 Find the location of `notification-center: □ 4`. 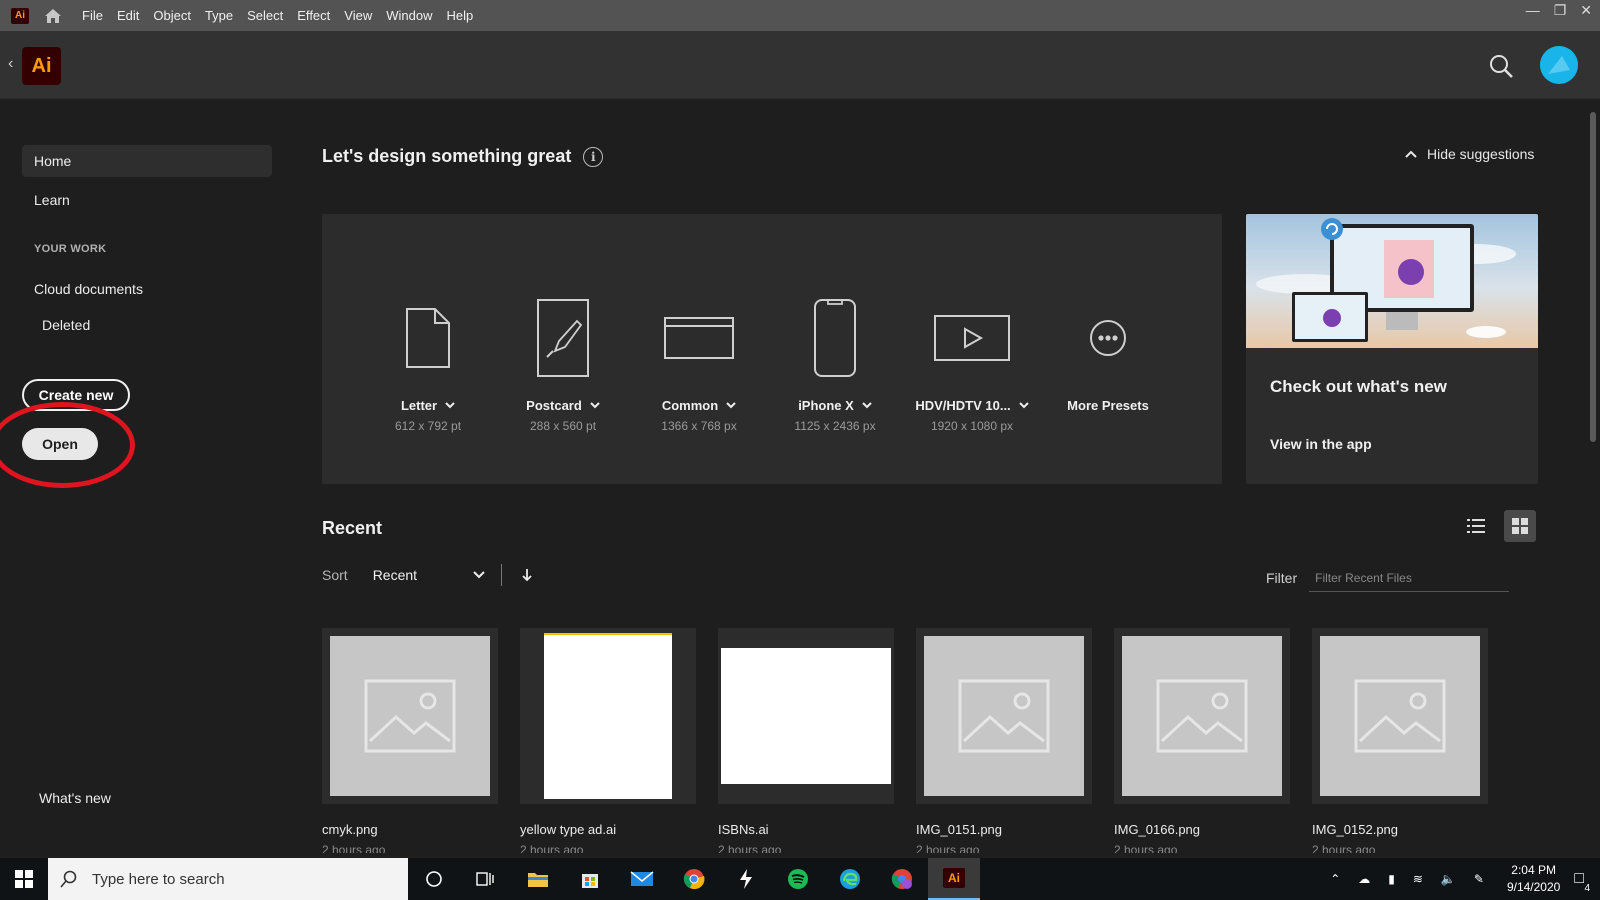

notification-center: □ 4 is located at coordinates (1582, 882).